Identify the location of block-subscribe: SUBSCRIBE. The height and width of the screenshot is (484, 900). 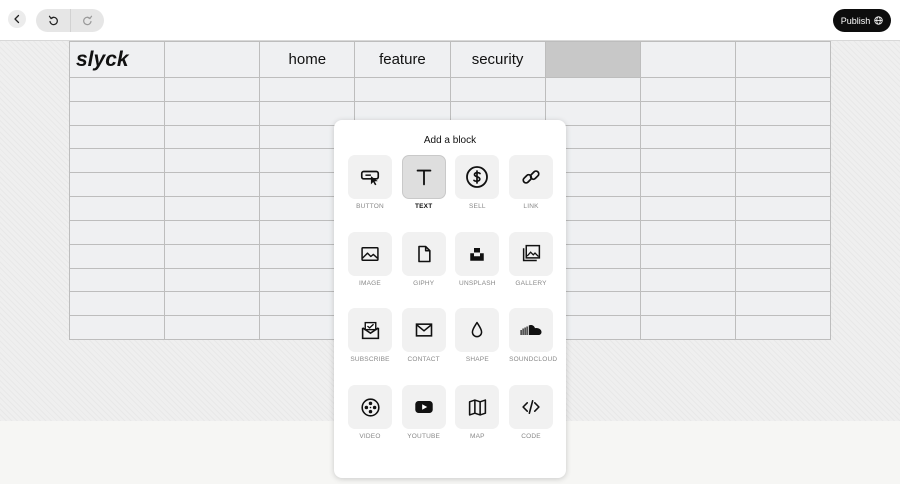
(370, 335).